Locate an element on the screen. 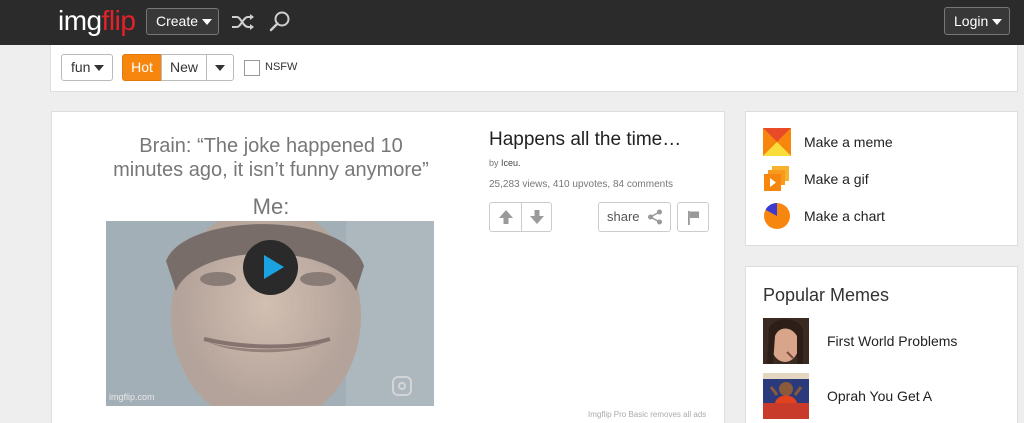 This screenshot has width=1024, height=423. by-prefix: by is located at coordinates (494, 163).